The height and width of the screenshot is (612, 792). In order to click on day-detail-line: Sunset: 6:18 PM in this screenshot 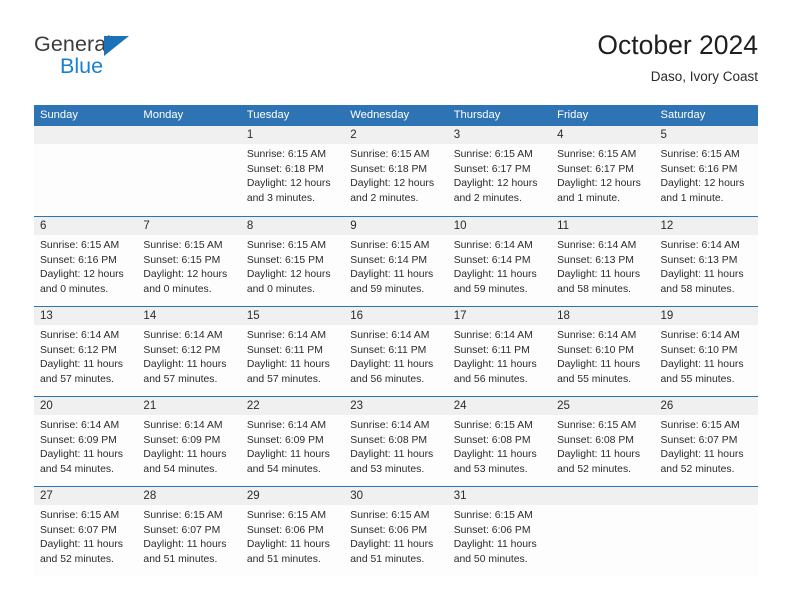, I will do `click(389, 169)`.